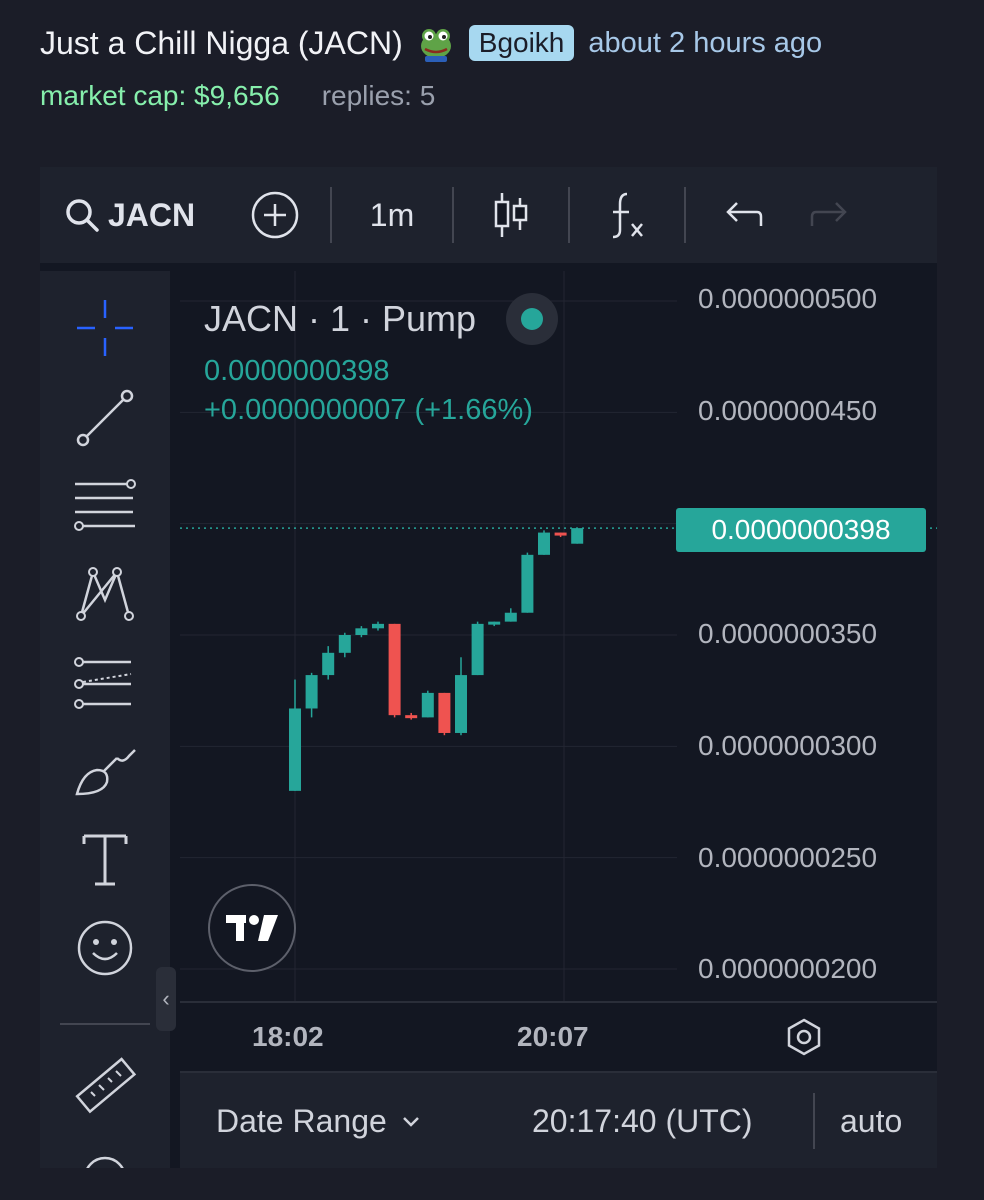  What do you see at coordinates (871, 1121) in the screenshot?
I see `auto-scale-button: auto` at bounding box center [871, 1121].